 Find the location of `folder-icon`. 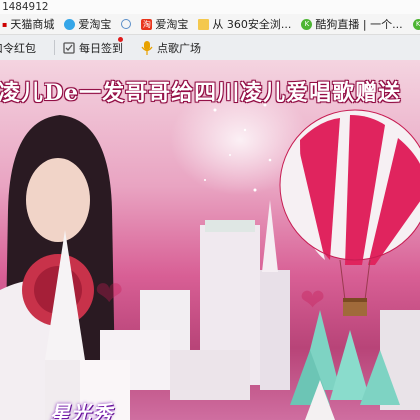

folder-icon is located at coordinates (204, 24).